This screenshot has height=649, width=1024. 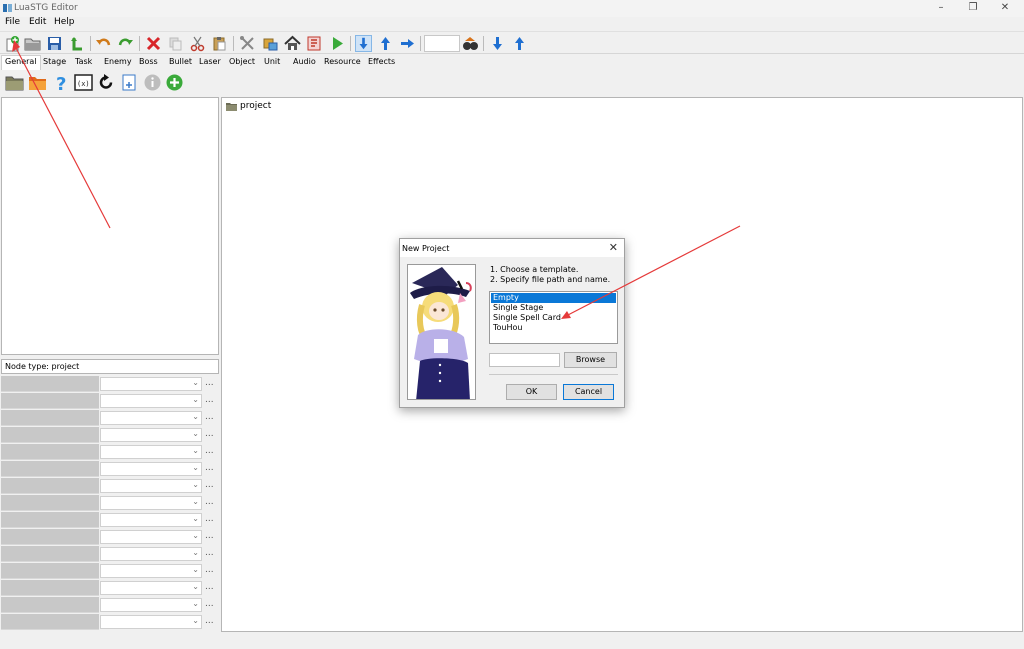 I want to click on folder-icon, so click(x=14, y=82).